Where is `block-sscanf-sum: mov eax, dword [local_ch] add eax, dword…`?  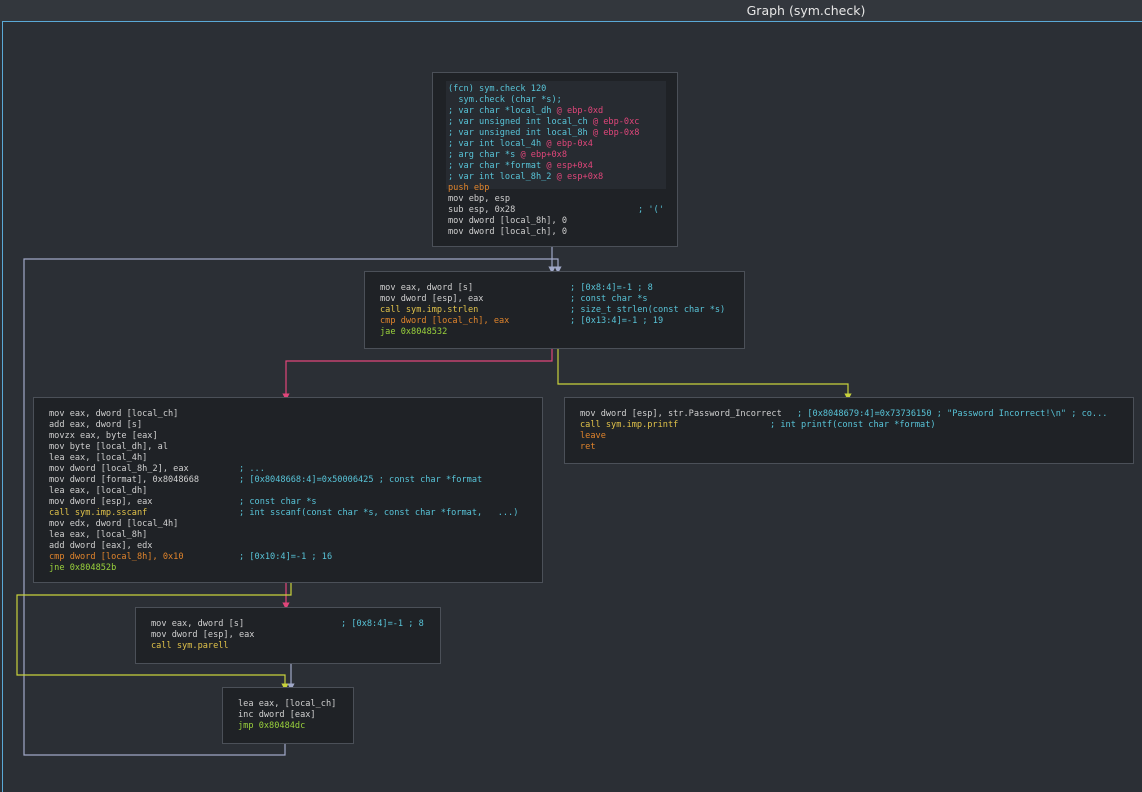
block-sscanf-sum: mov eax, dword [local_ch] add eax, dword… is located at coordinates (288, 490).